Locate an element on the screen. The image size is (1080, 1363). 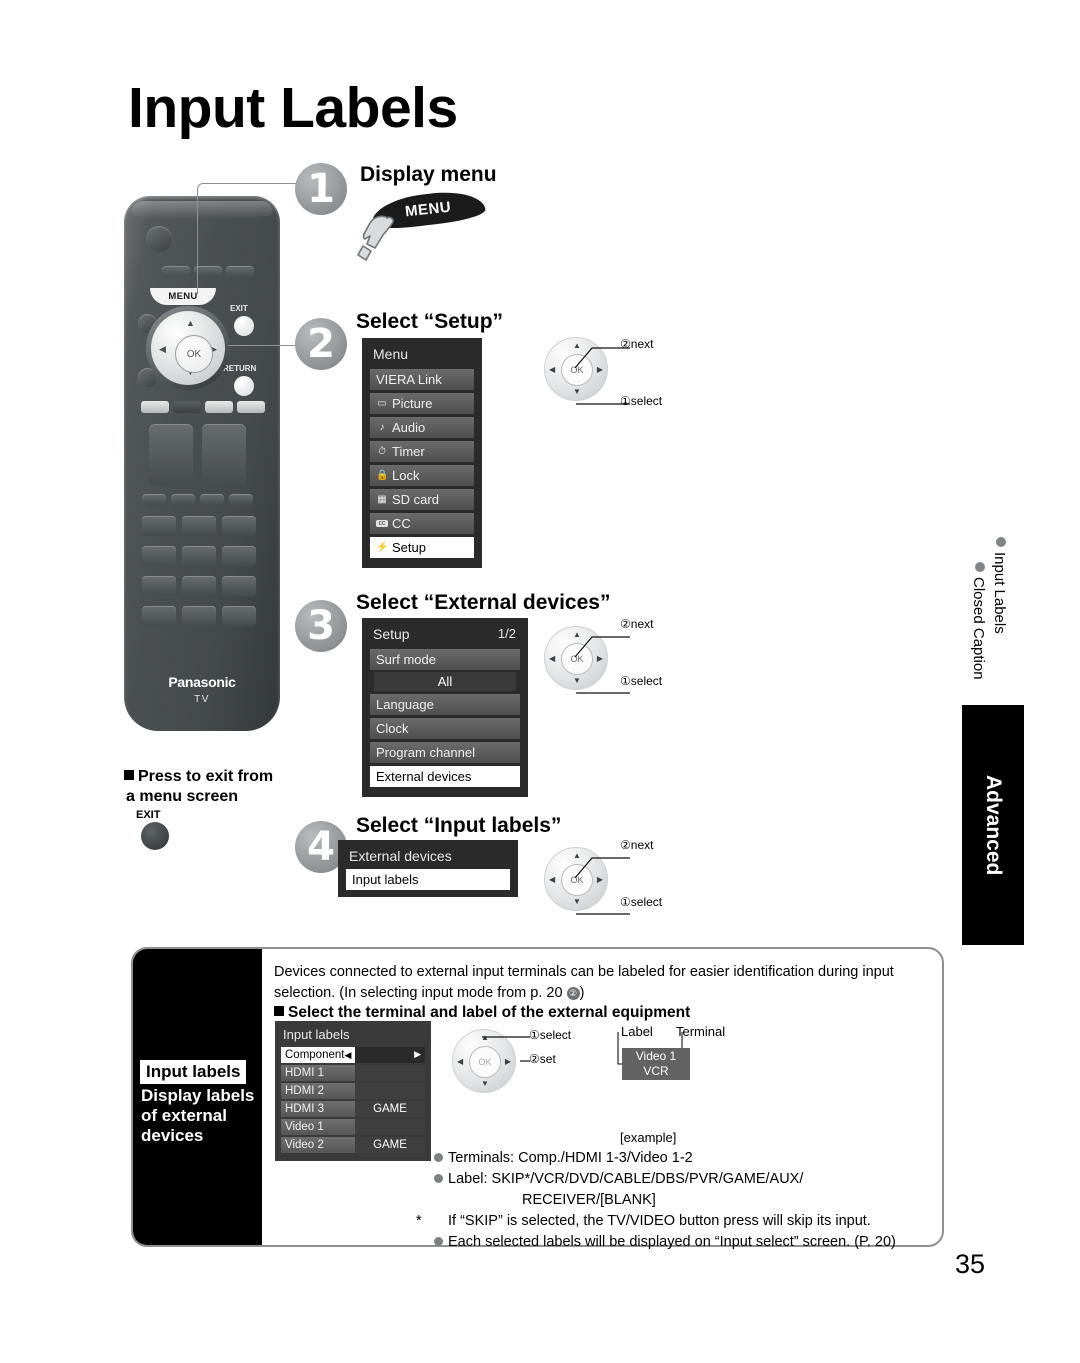
osd-input-labels-title: Input labels is located at coordinates (316, 1034).